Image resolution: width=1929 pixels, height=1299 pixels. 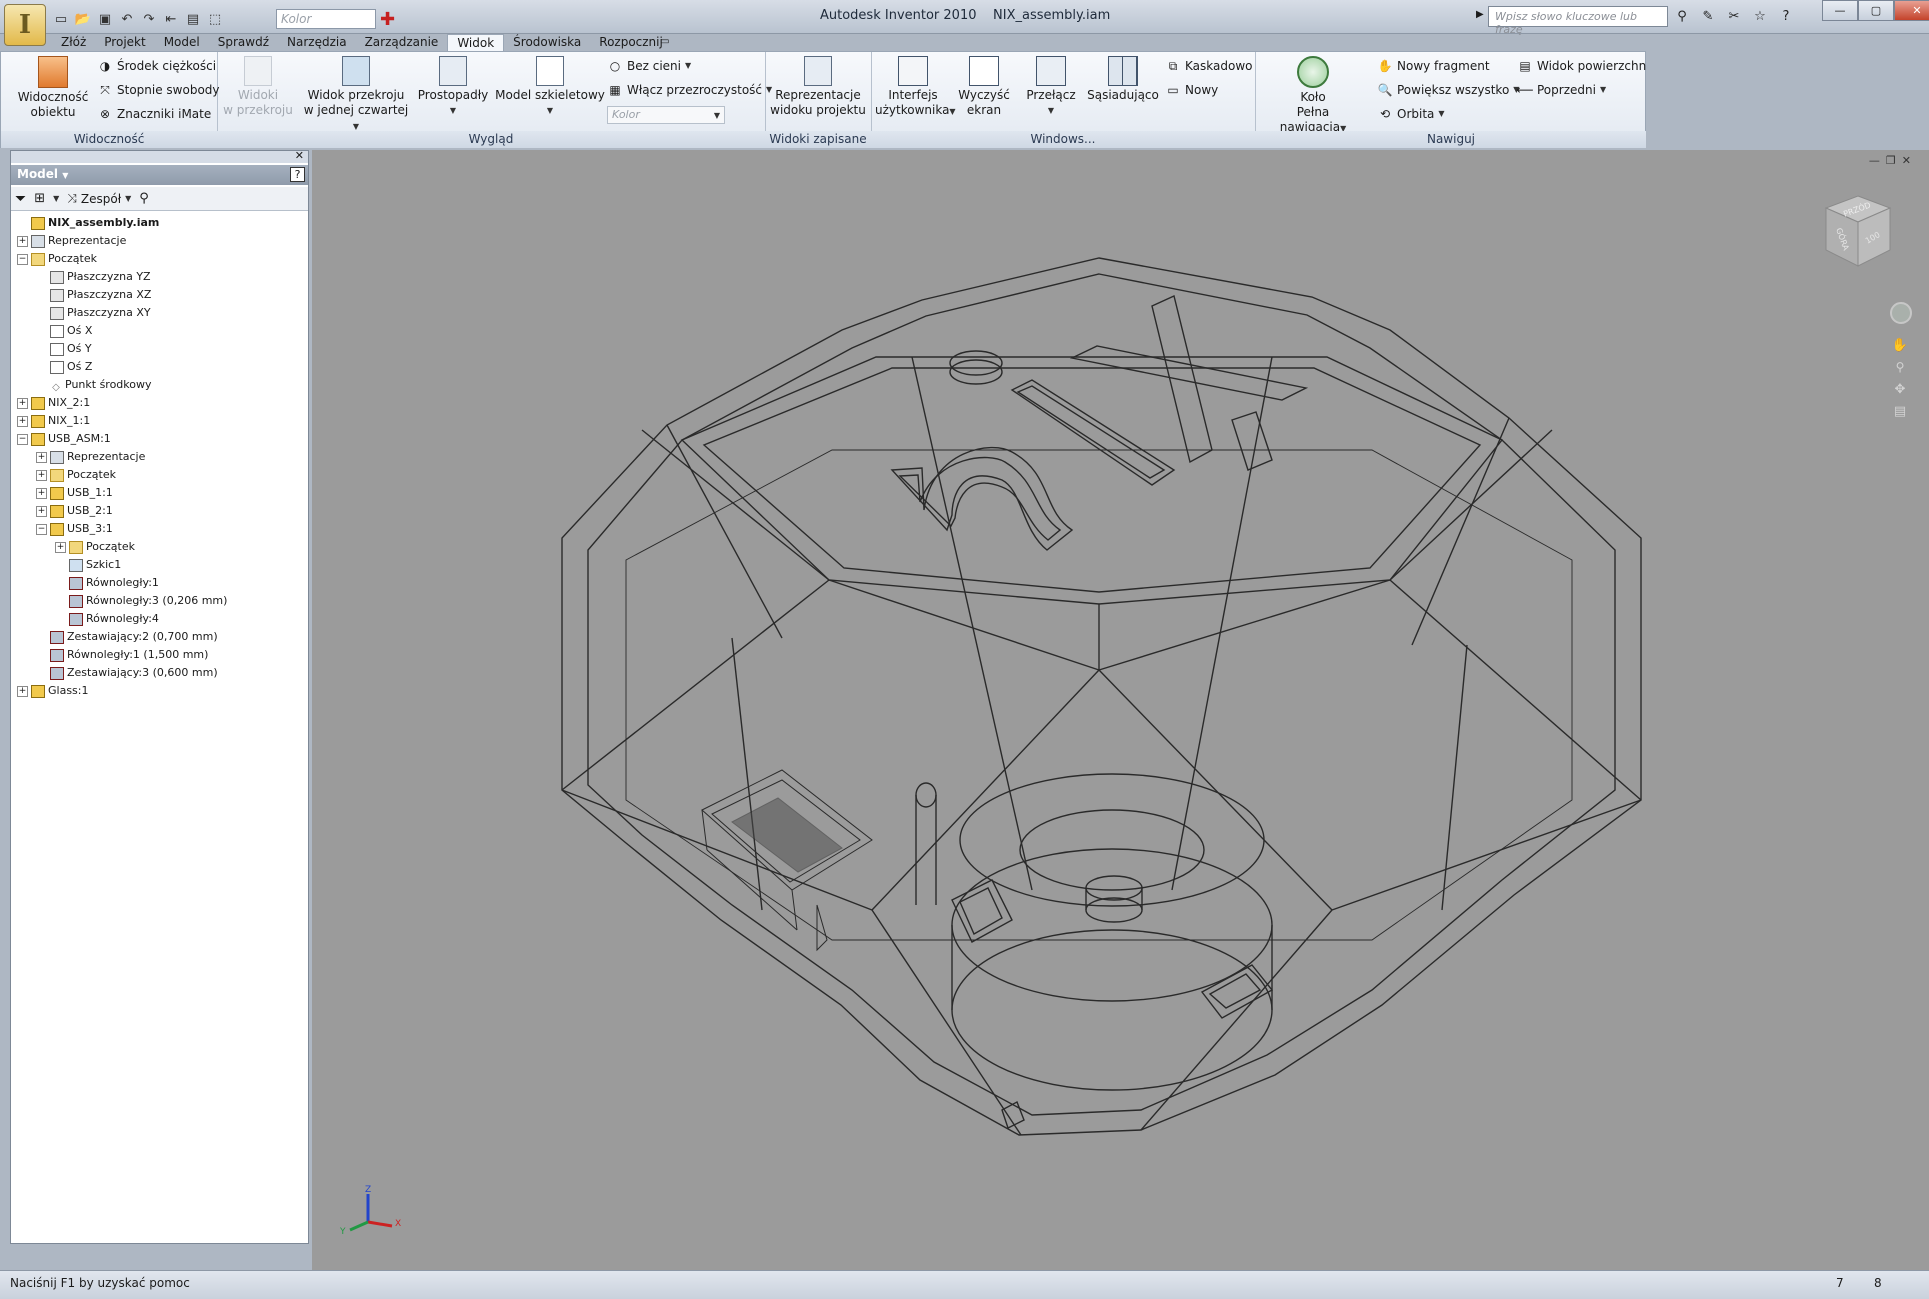 I want to click on tree-node: + USB_2:1, so click(x=74, y=511).